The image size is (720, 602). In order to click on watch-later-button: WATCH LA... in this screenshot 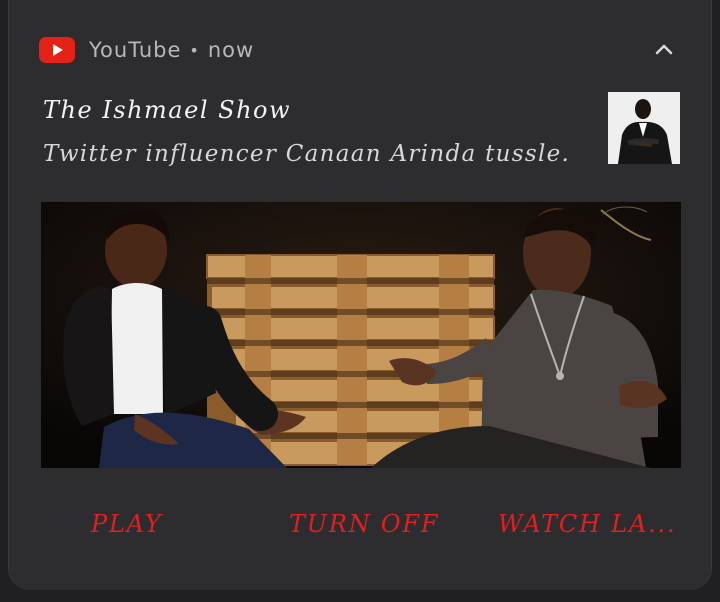, I will do `click(587, 524)`.